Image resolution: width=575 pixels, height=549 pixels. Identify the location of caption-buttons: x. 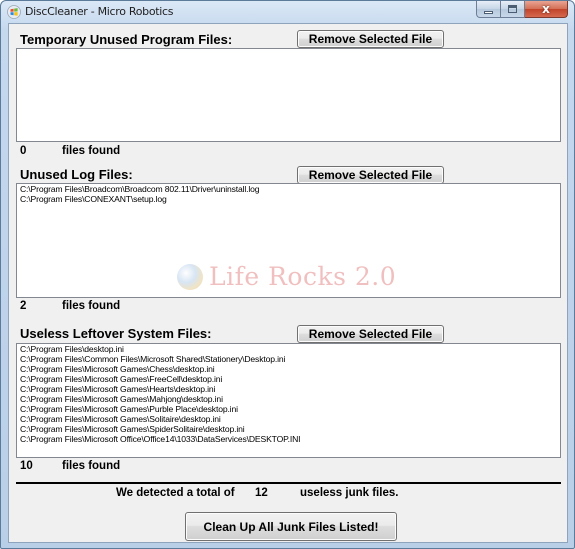
(522, 9).